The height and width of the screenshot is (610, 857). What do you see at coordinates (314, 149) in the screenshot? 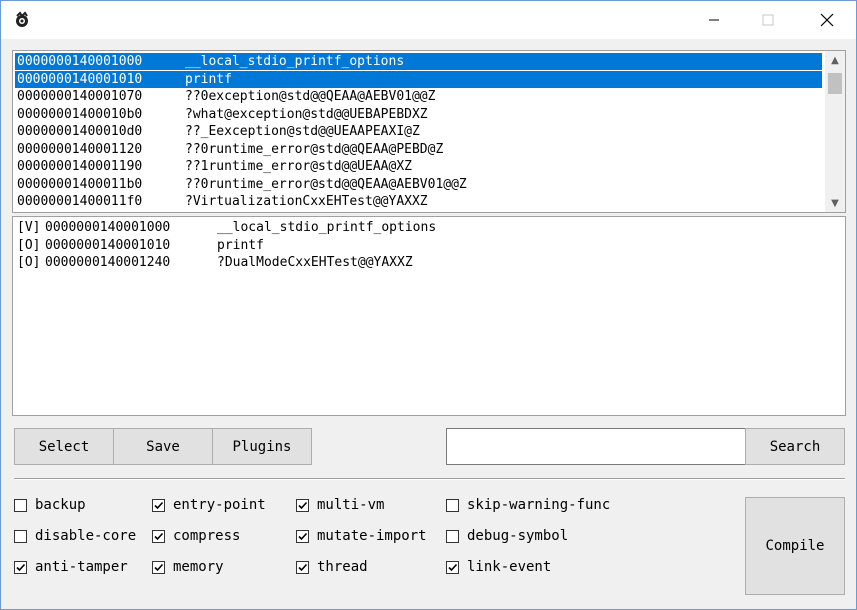
I see `function-symbol: ??0runtime_error@std@@QEAA@PEBD@Z` at bounding box center [314, 149].